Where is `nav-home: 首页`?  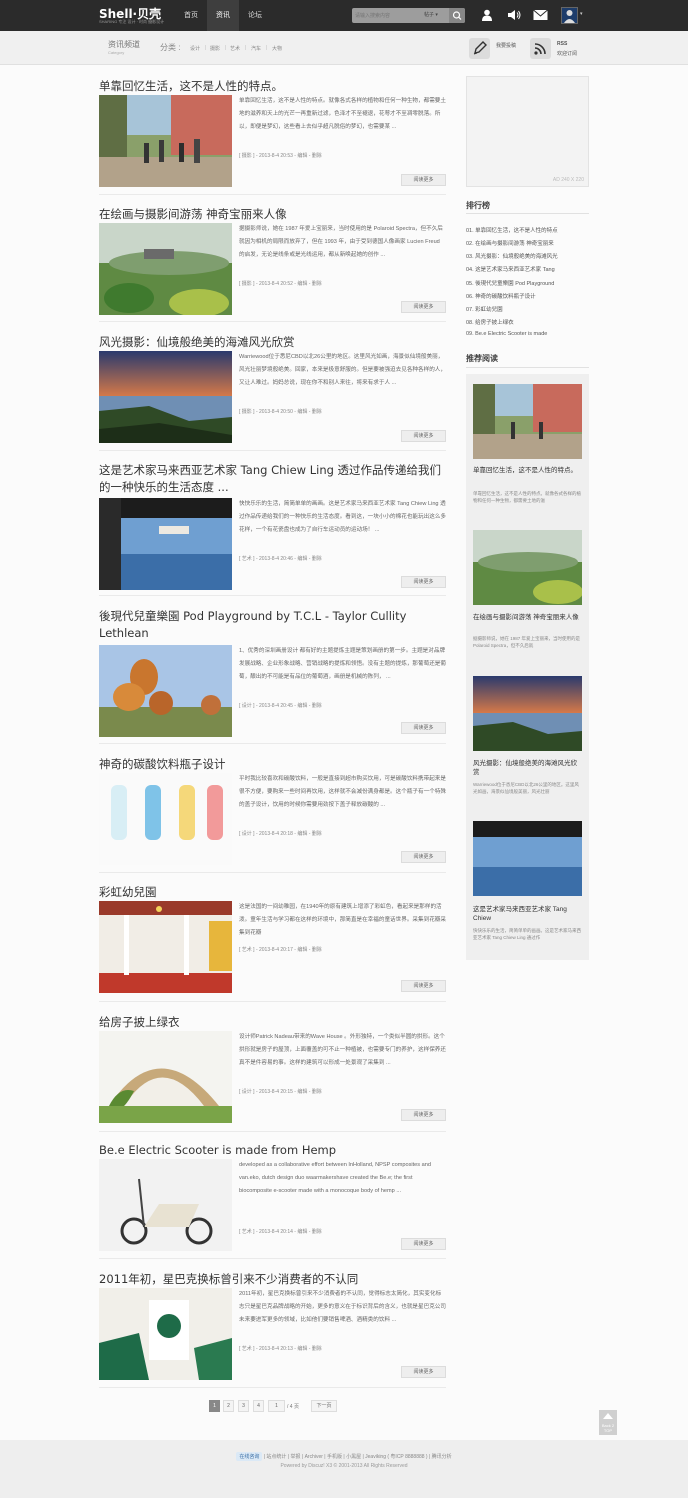
nav-home: 首页 is located at coordinates (191, 15).